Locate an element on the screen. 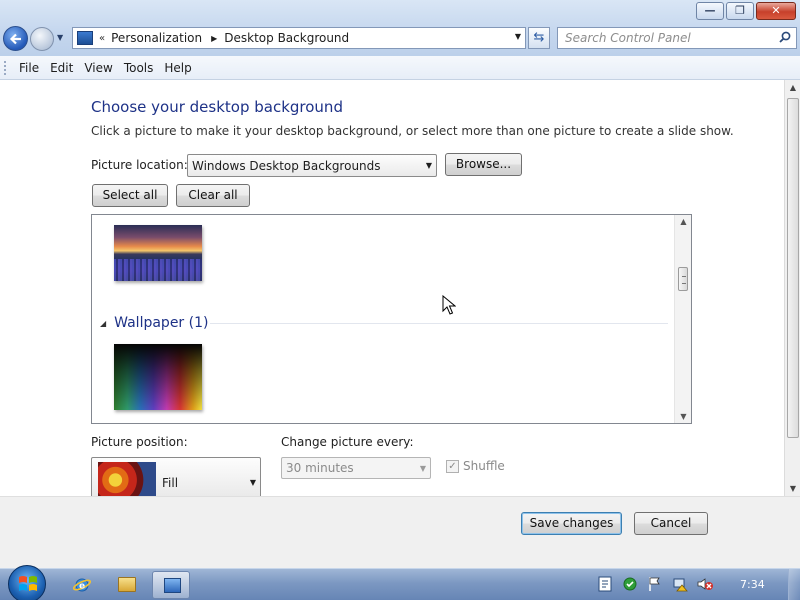 This screenshot has width=800, height=600. address-bar: « Personalization ▶ Desktop Background ▼ is located at coordinates (299, 38).